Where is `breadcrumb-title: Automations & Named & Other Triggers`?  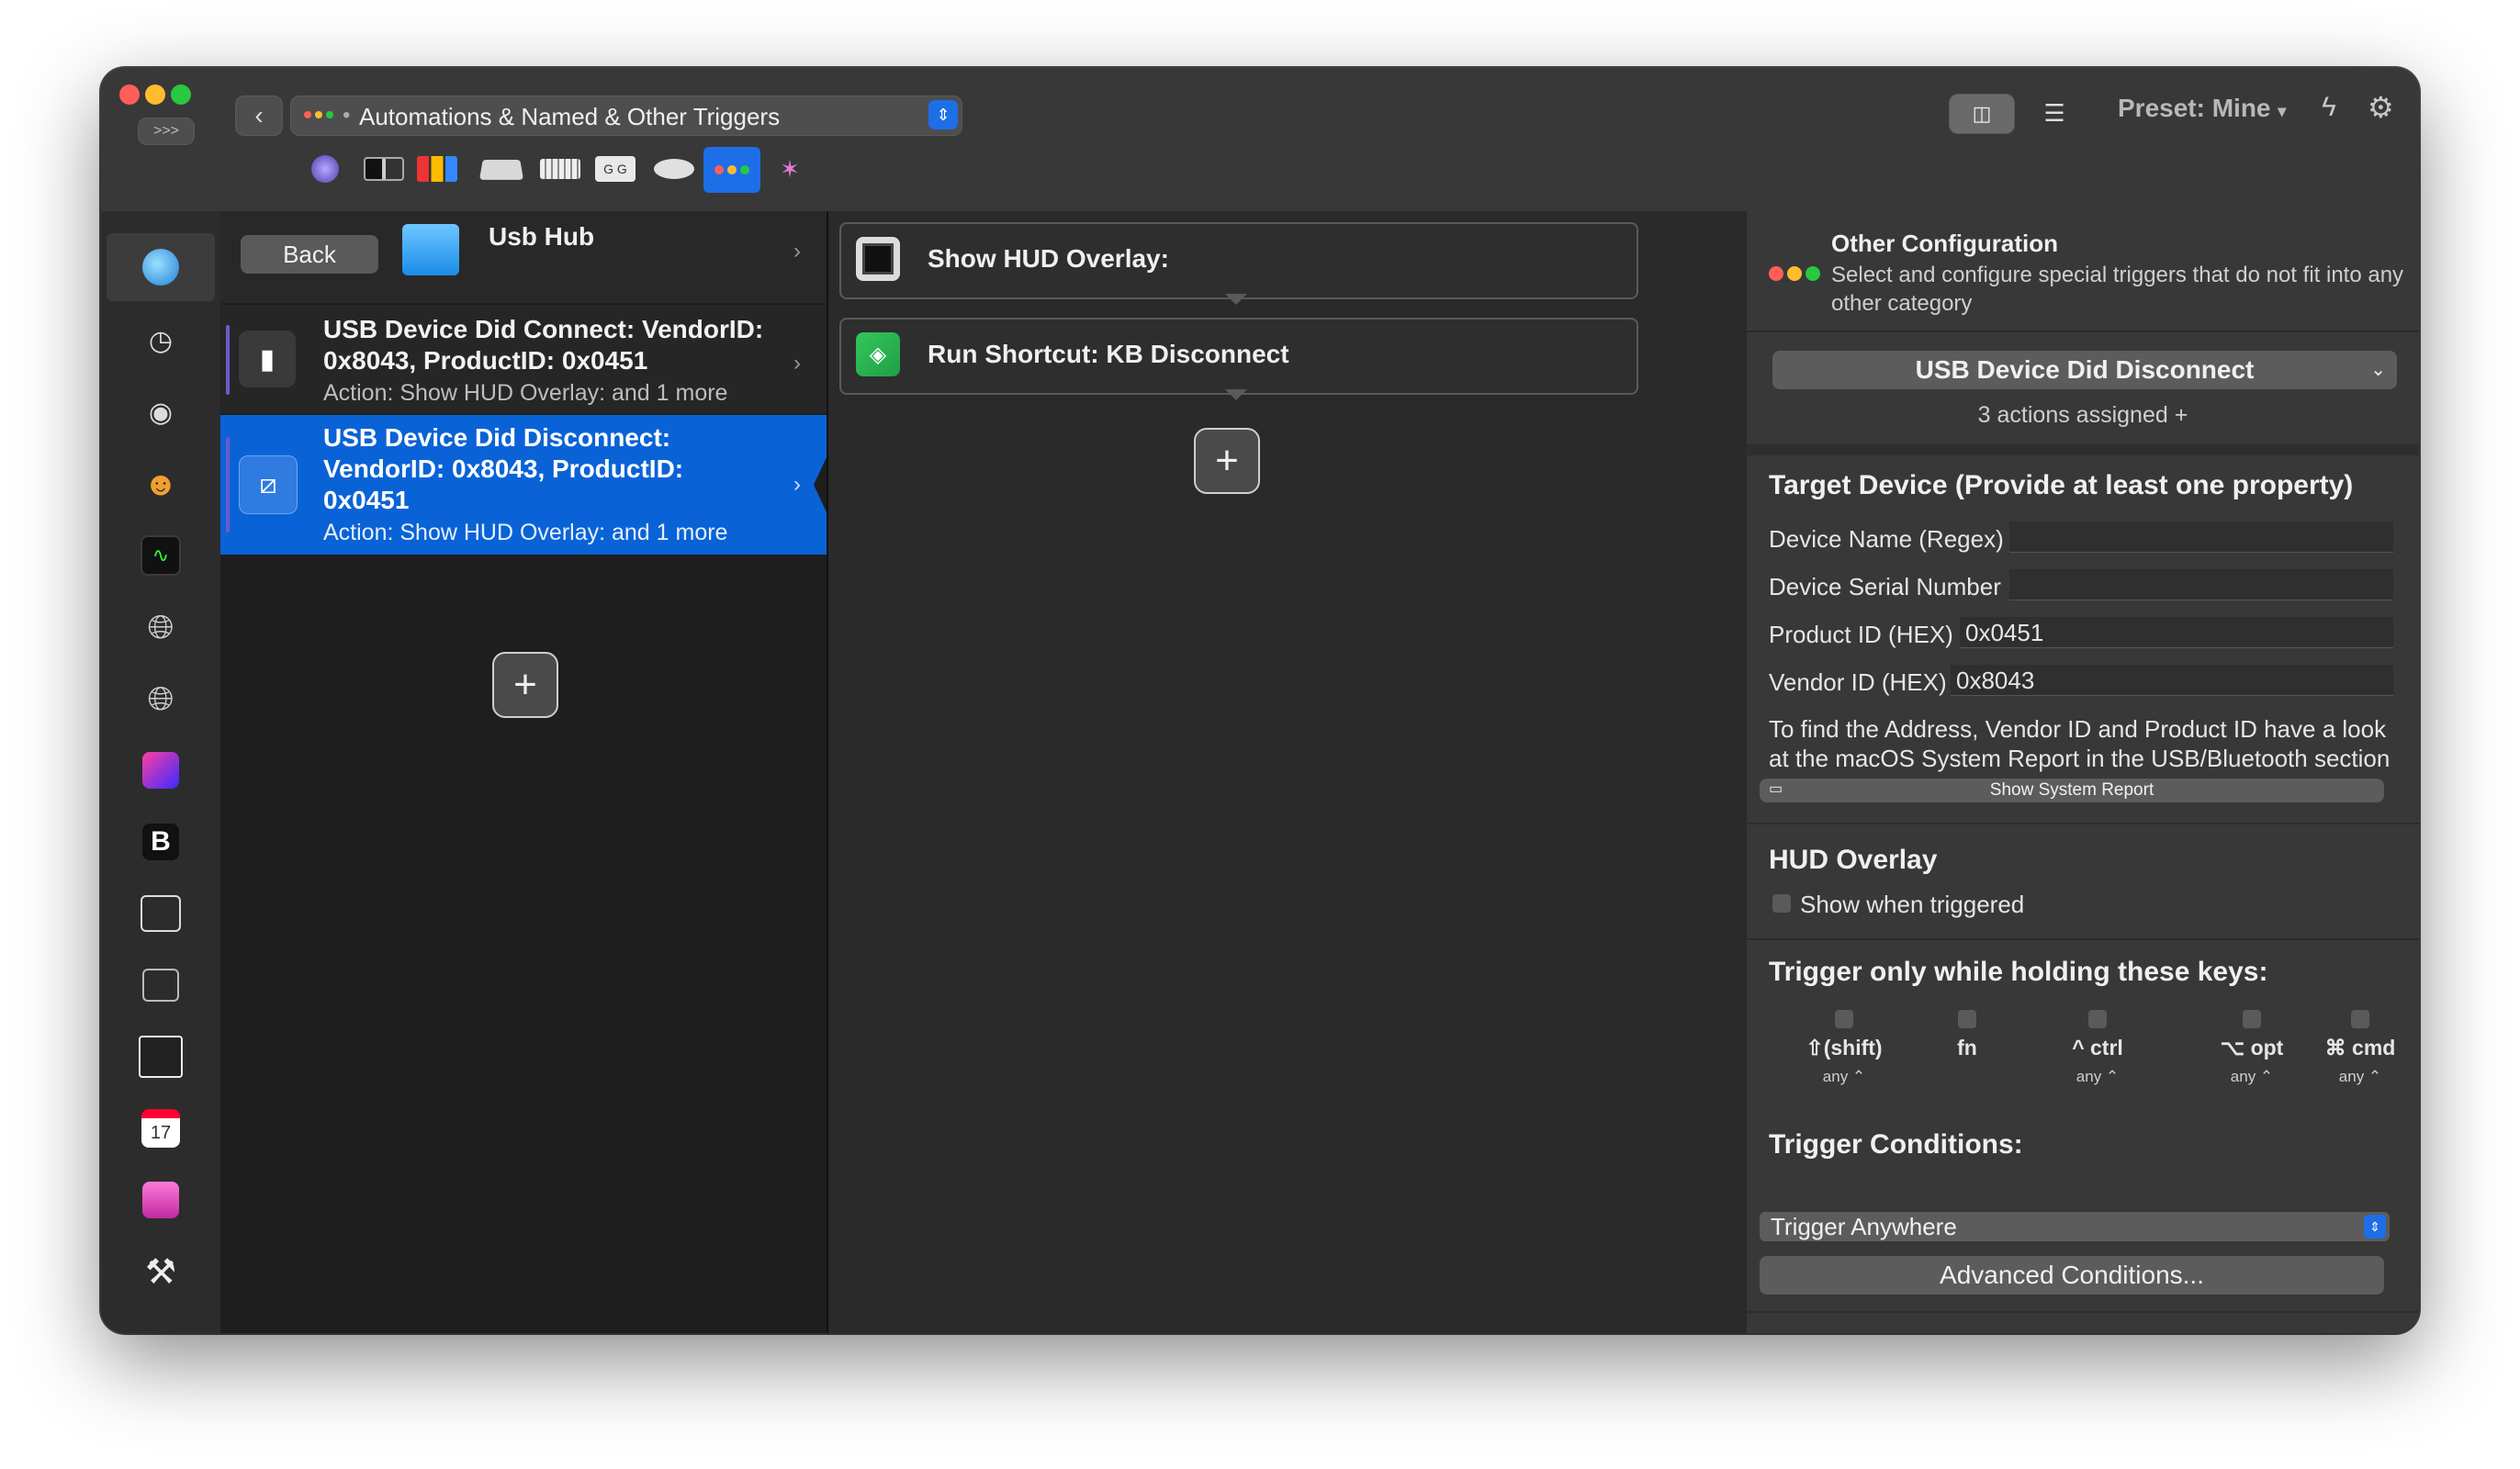
breadcrumb-title: Automations & Named & Other Triggers is located at coordinates (570, 116).